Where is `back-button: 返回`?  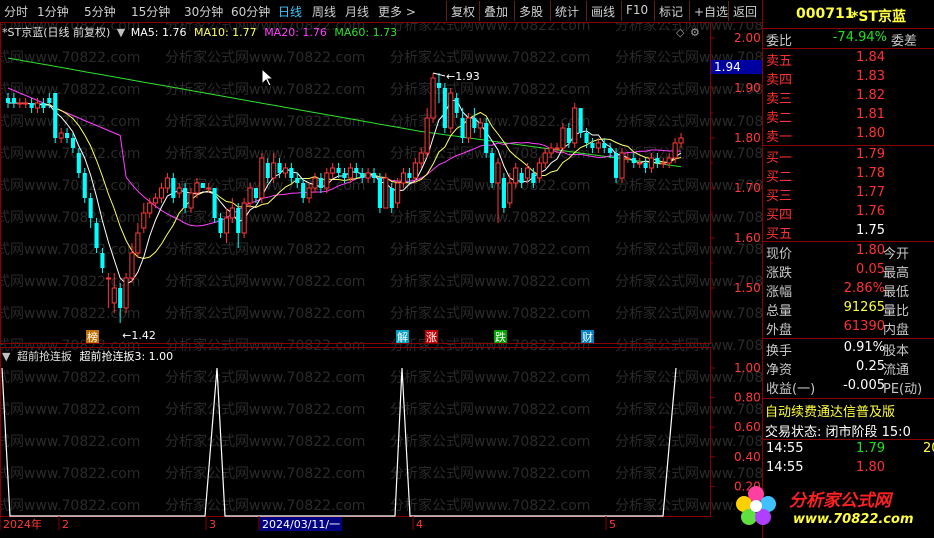 back-button: 返回 is located at coordinates (744, 11).